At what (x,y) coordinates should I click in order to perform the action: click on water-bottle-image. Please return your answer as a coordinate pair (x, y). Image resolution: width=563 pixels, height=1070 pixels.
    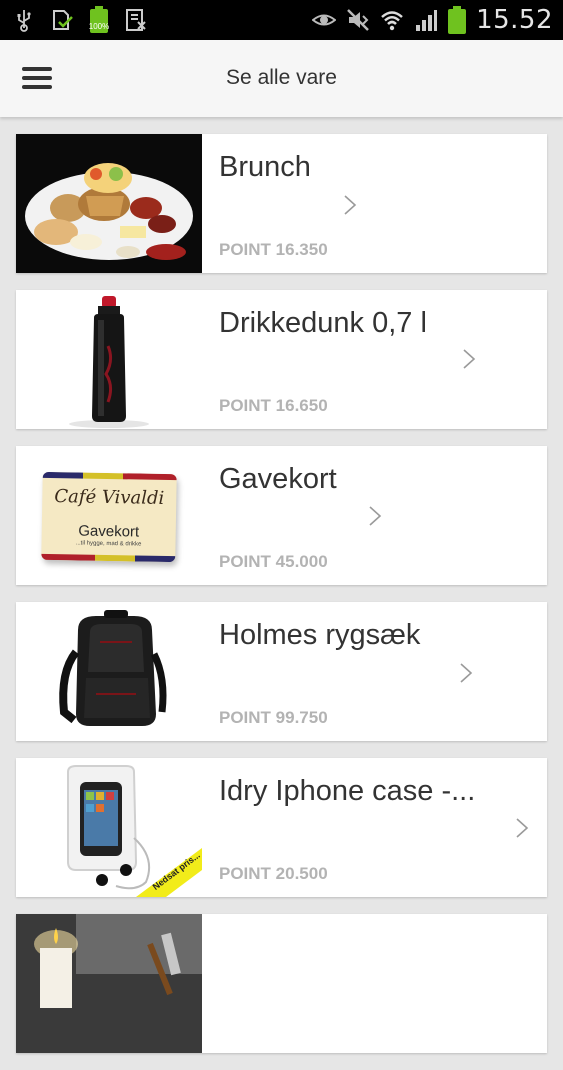
    Looking at the image, I should click on (109, 359).